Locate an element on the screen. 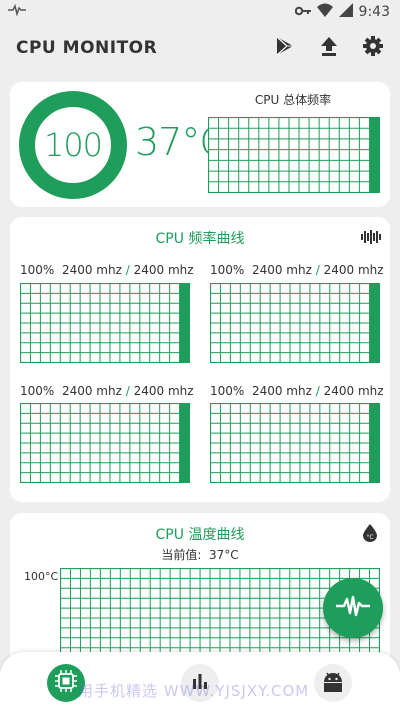 The height and width of the screenshot is (711, 400). core-3-current: 2400 mhz is located at coordinates (91, 391).